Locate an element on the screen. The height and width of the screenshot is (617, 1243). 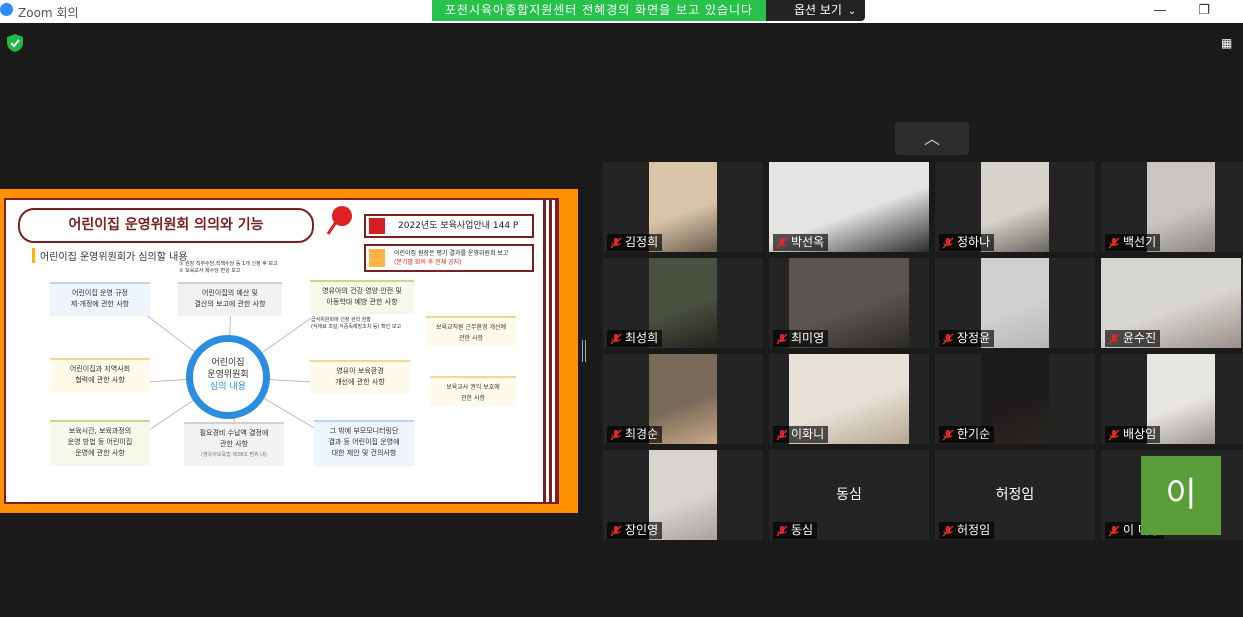
participant-name-tag: 최미영 is located at coordinates (801, 338).